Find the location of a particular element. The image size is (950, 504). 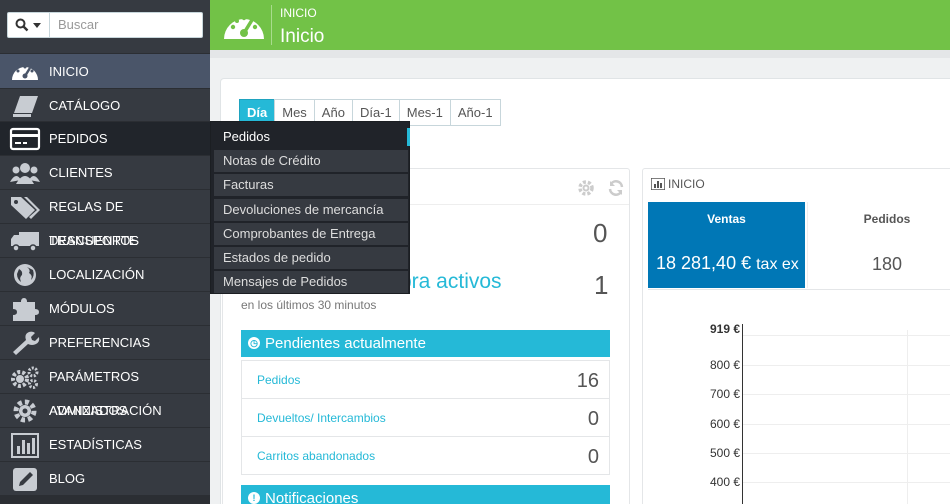

chart-vertical-gridline is located at coordinates (907, 417).